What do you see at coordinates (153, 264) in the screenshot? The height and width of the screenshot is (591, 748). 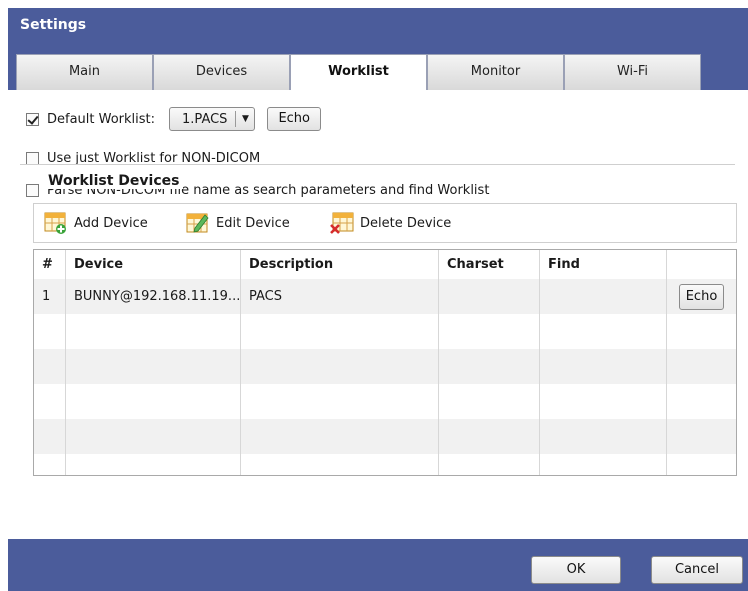 I see `column-header-device: Device` at bounding box center [153, 264].